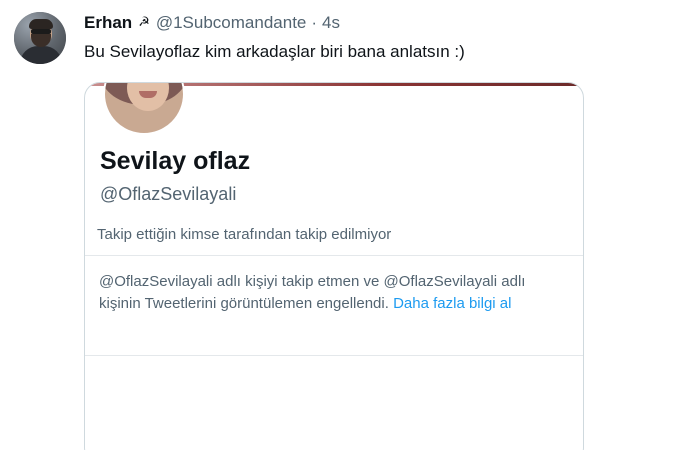 This screenshot has height=450, width=690. I want to click on learn-more-link: Daha fazla bilgi al, so click(452, 303).